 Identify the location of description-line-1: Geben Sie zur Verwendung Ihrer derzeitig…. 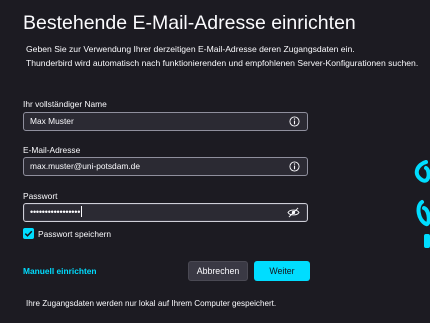
(190, 49).